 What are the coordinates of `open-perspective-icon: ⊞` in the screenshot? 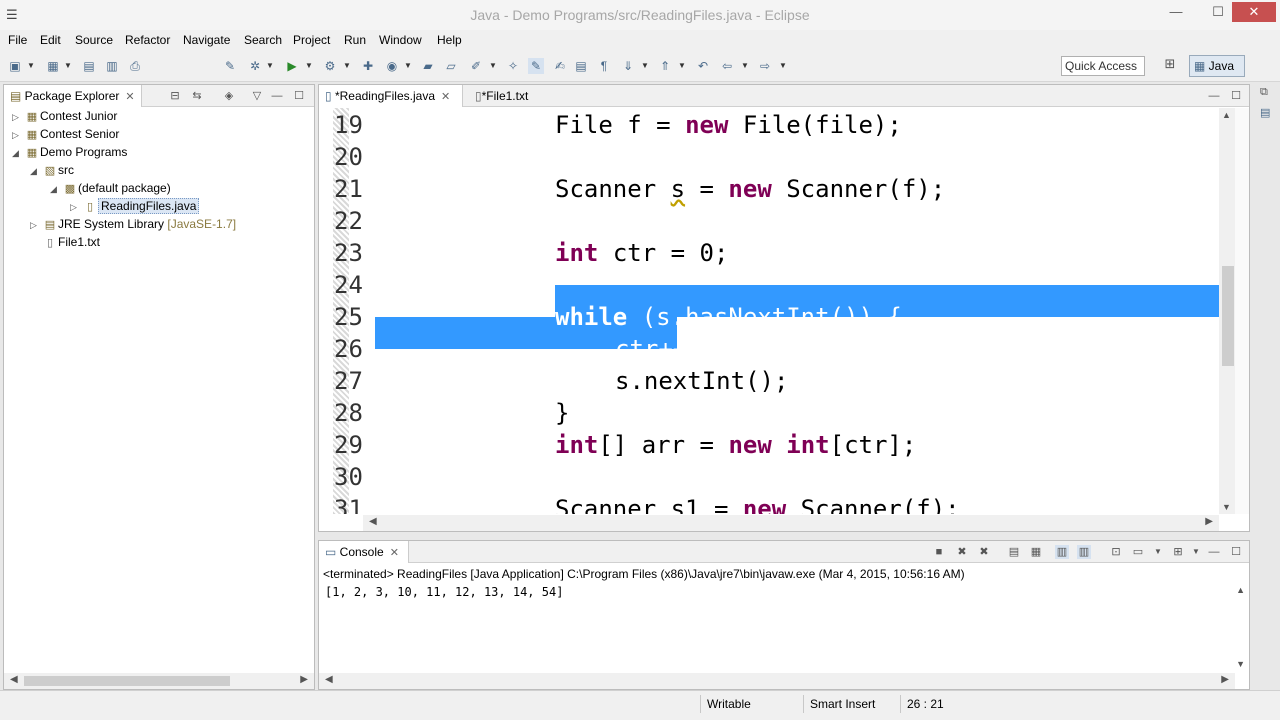 It's located at (1170, 66).